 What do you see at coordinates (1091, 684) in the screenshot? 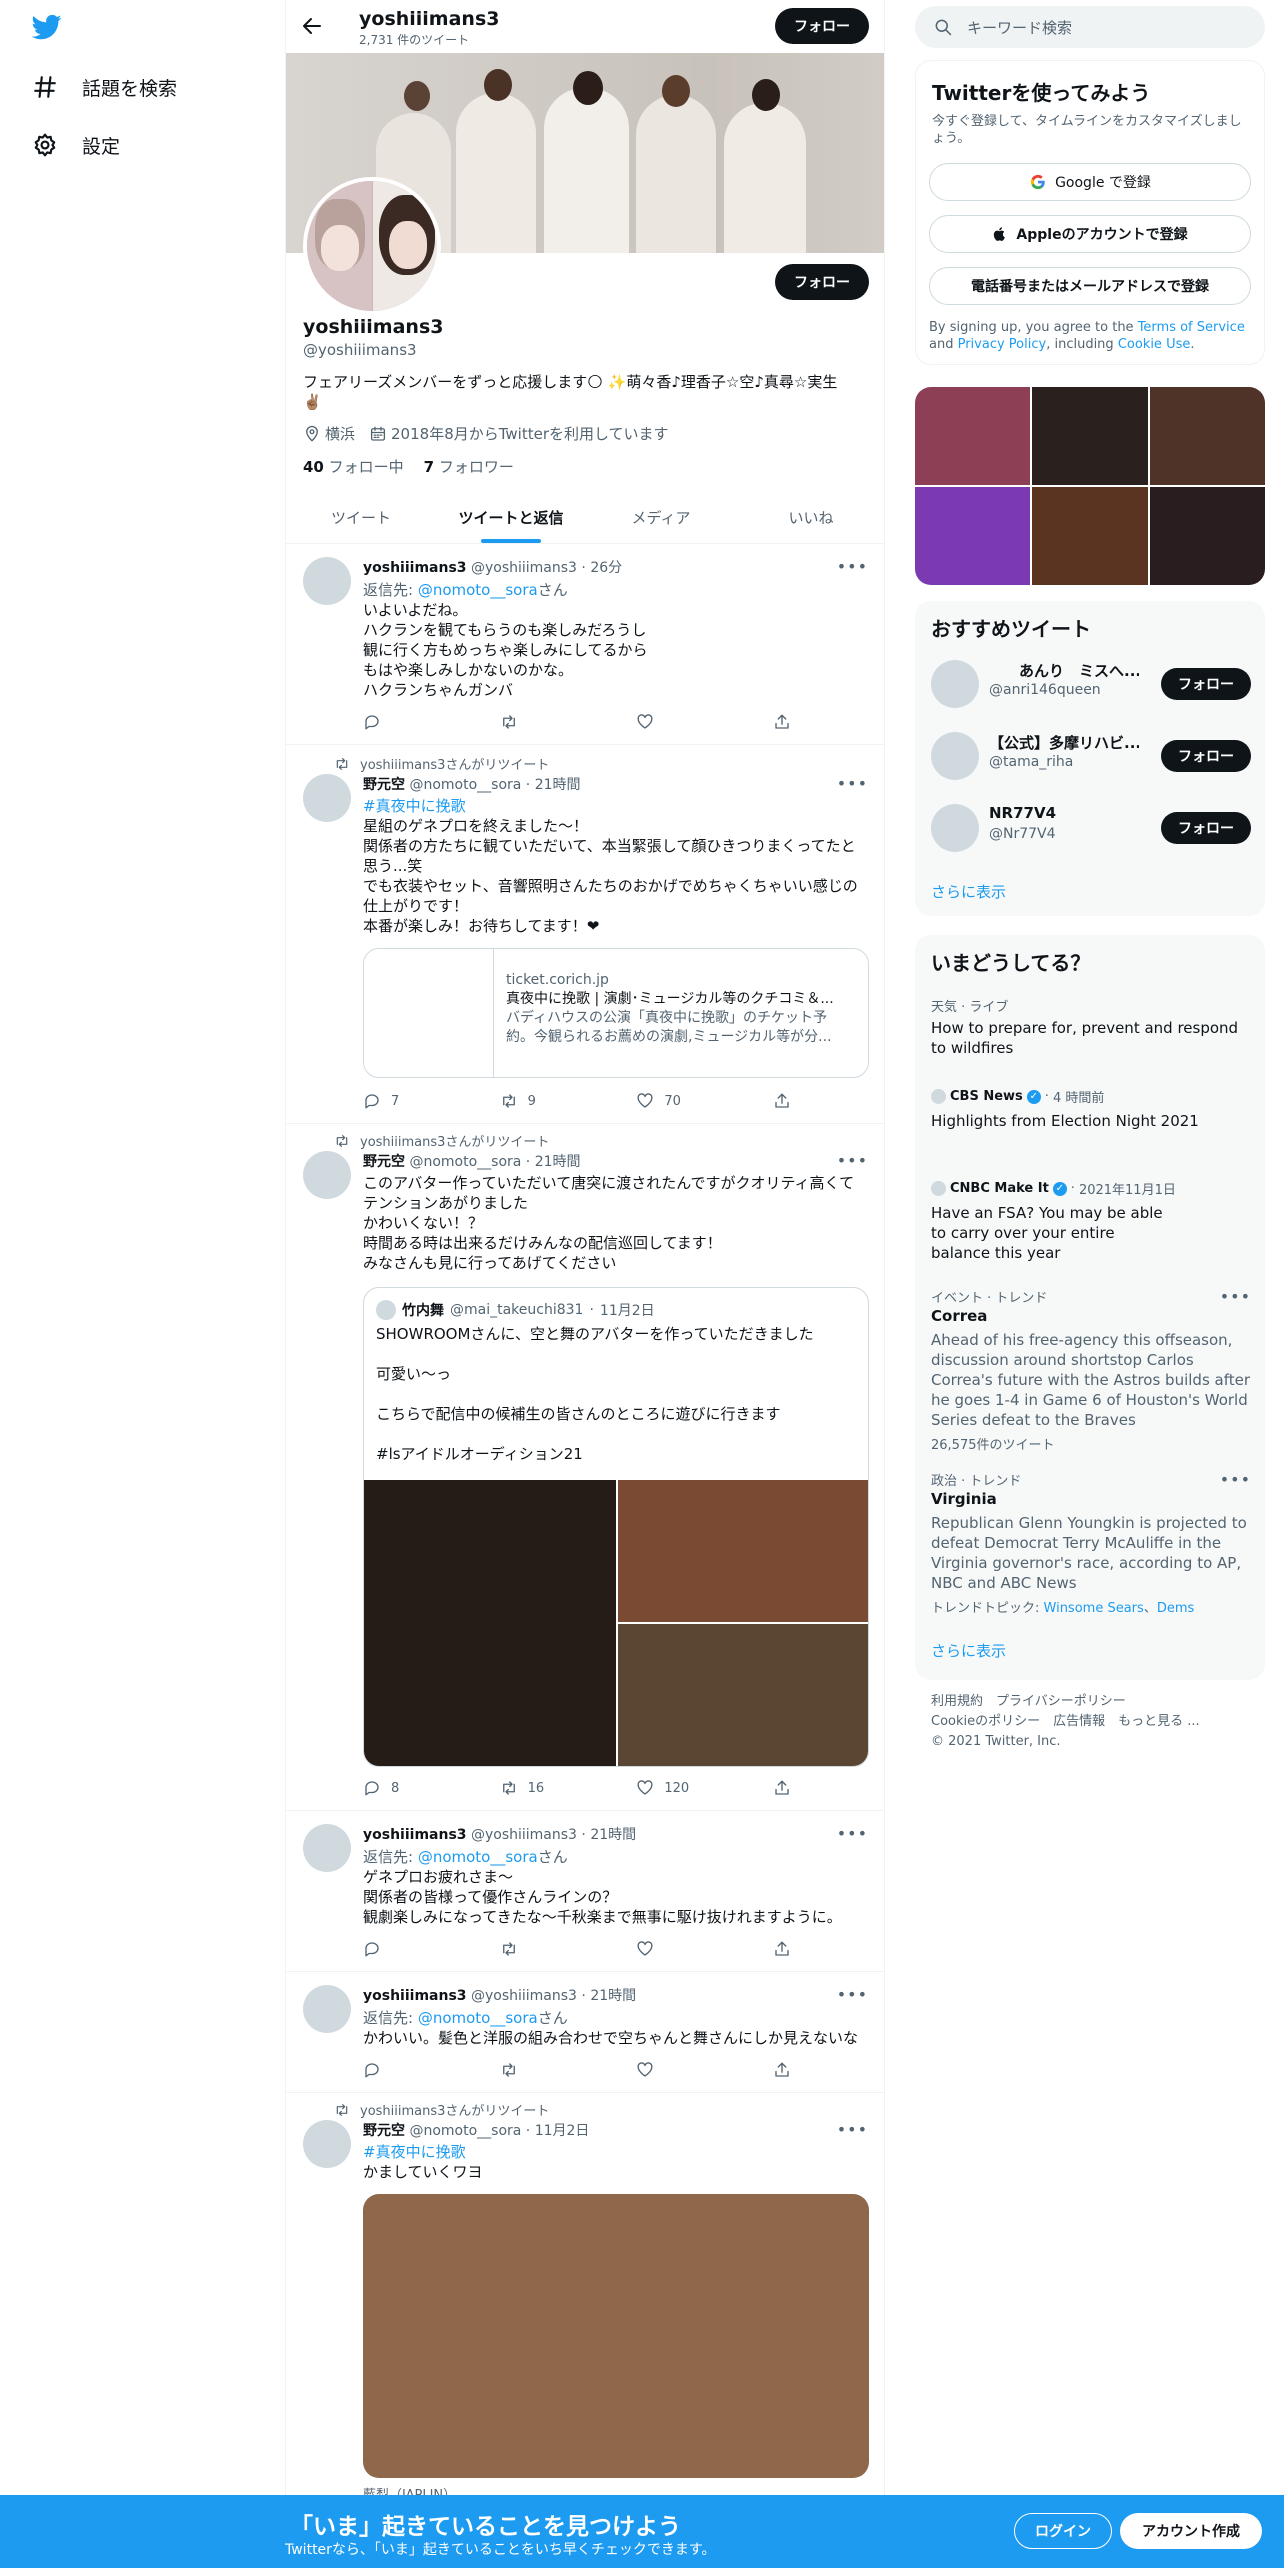
I see `suggested-user: あんり ミスへ... @anri146queen フォロー` at bounding box center [1091, 684].